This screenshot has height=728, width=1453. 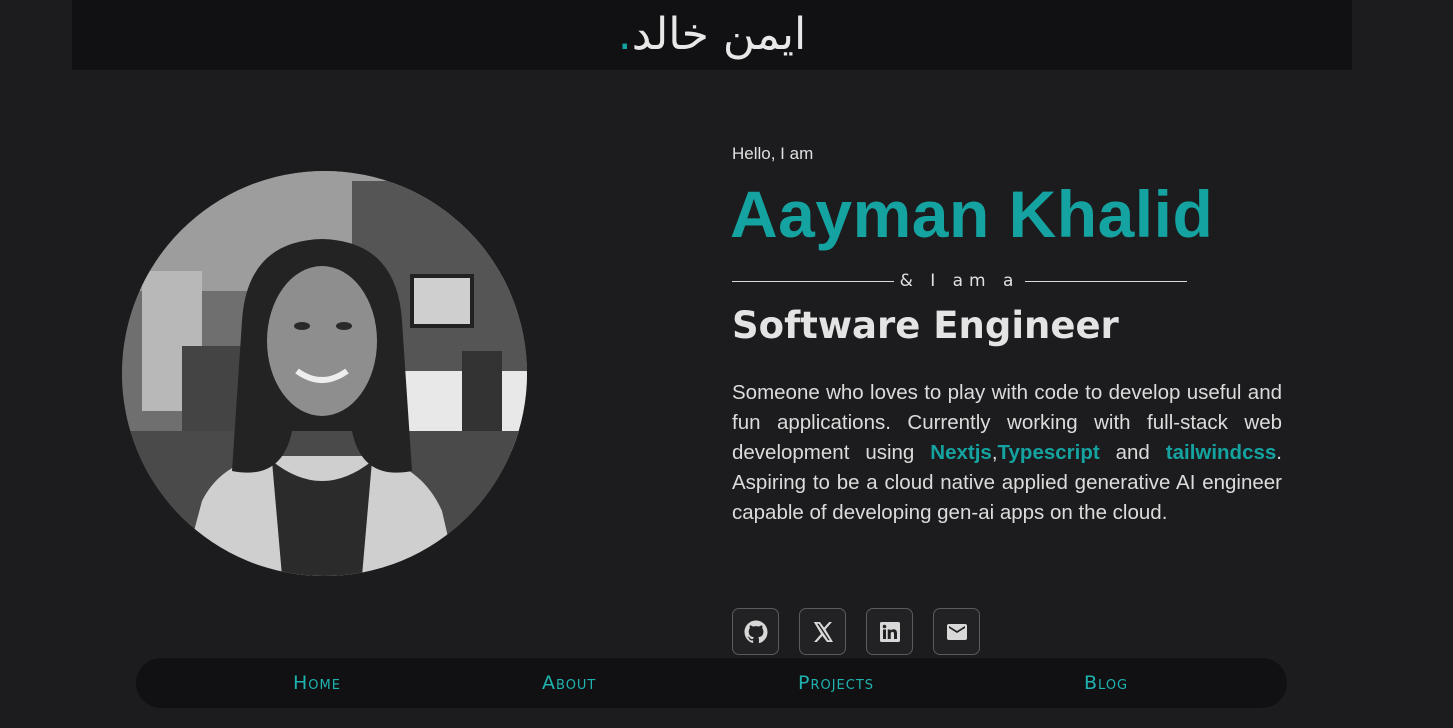 I want to click on tech-typescript: Typescript, so click(x=1048, y=452).